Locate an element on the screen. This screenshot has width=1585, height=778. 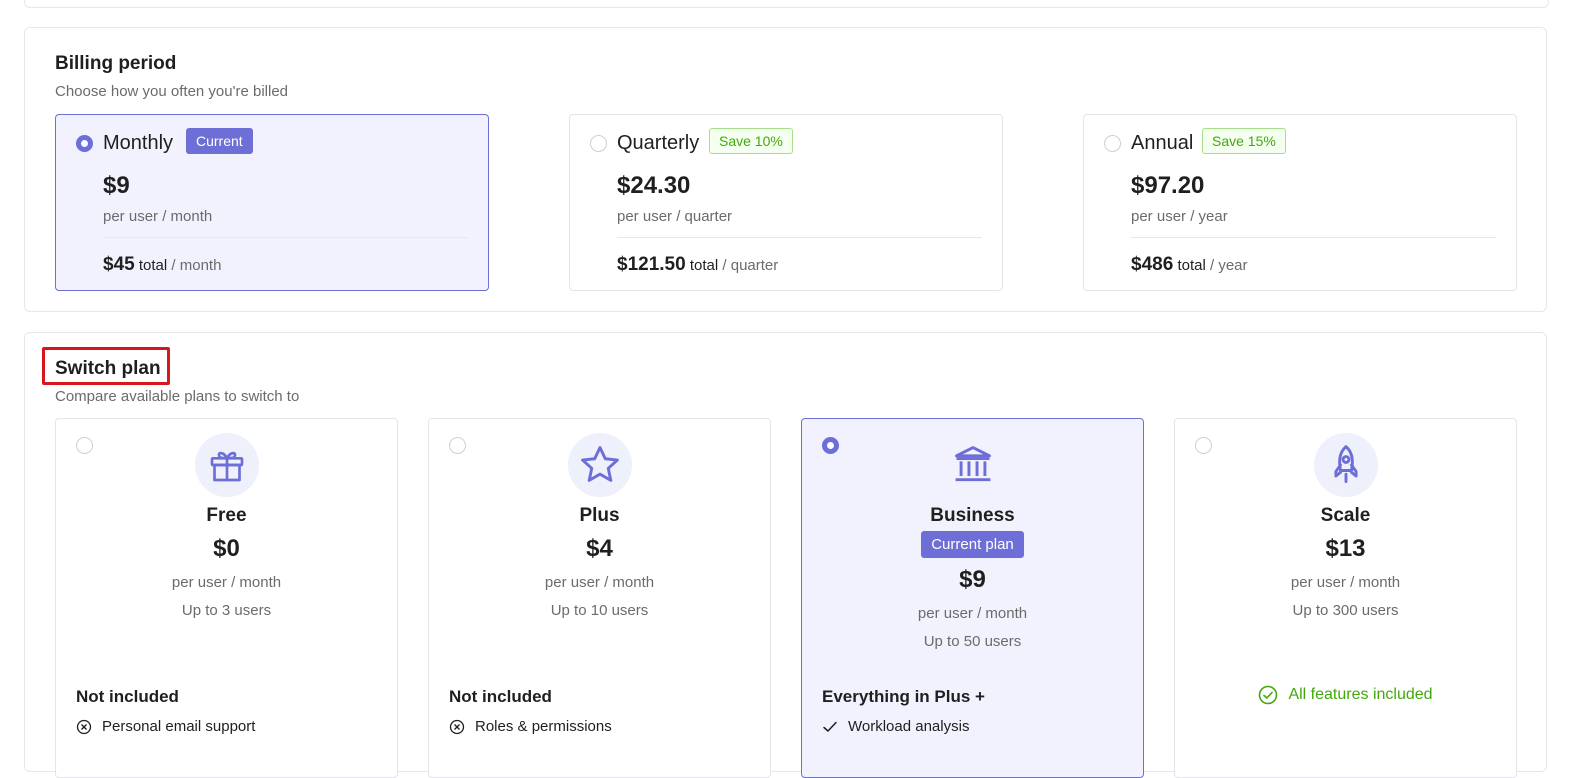
billing-option-name: Annual is located at coordinates (1162, 143).